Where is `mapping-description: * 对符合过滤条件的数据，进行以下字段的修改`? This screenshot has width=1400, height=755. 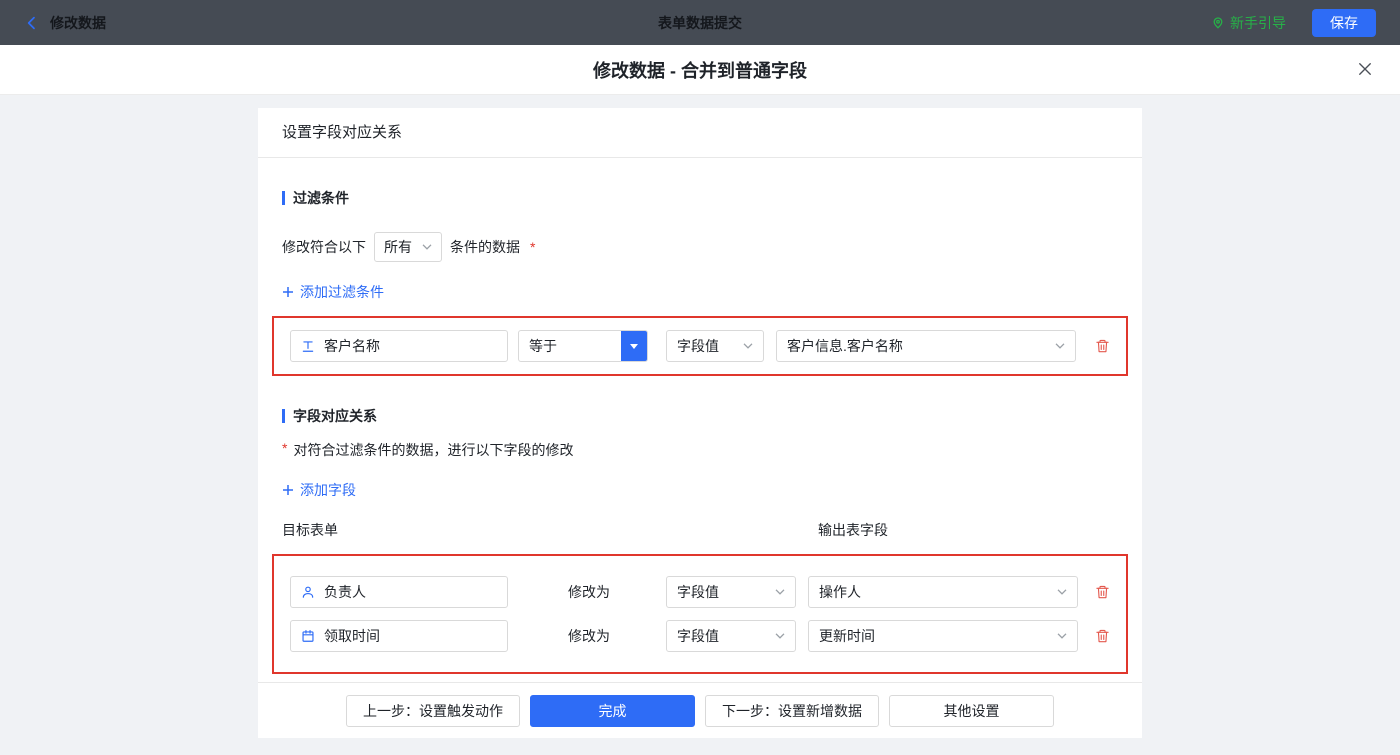 mapping-description: * 对符合过滤条件的数据，进行以下字段的修改 is located at coordinates (428, 449).